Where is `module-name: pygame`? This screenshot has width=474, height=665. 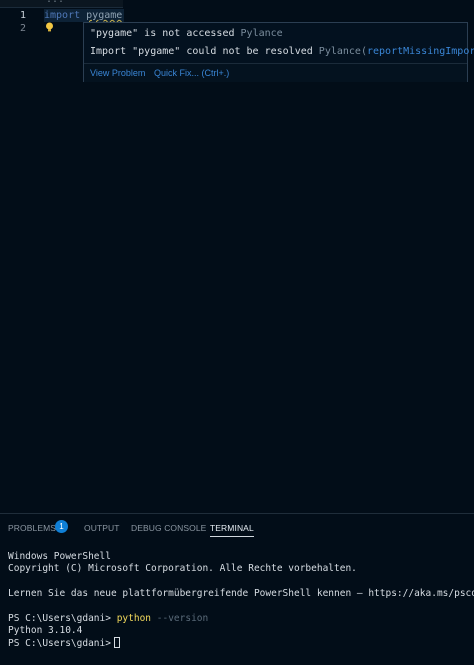 module-name: pygame is located at coordinates (104, 15).